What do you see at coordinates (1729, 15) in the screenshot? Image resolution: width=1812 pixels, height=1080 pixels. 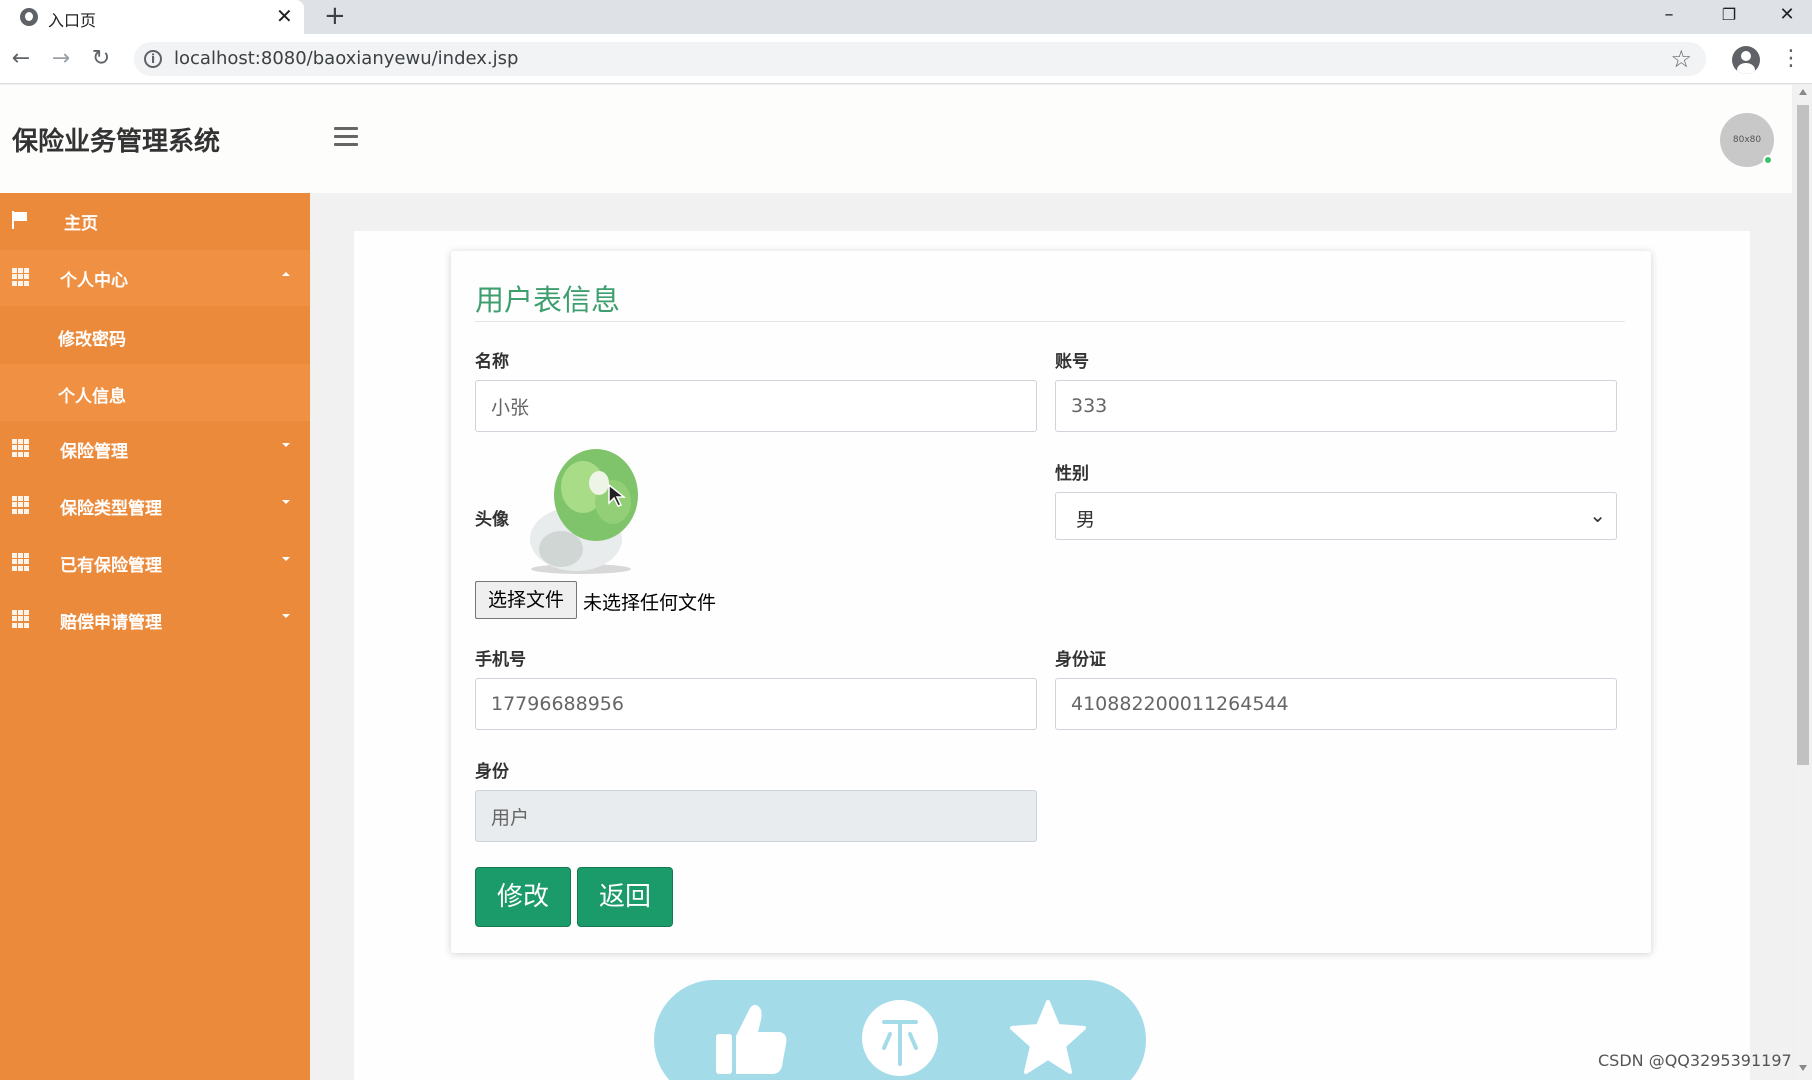 I see `restore-icon: ❐` at bounding box center [1729, 15].